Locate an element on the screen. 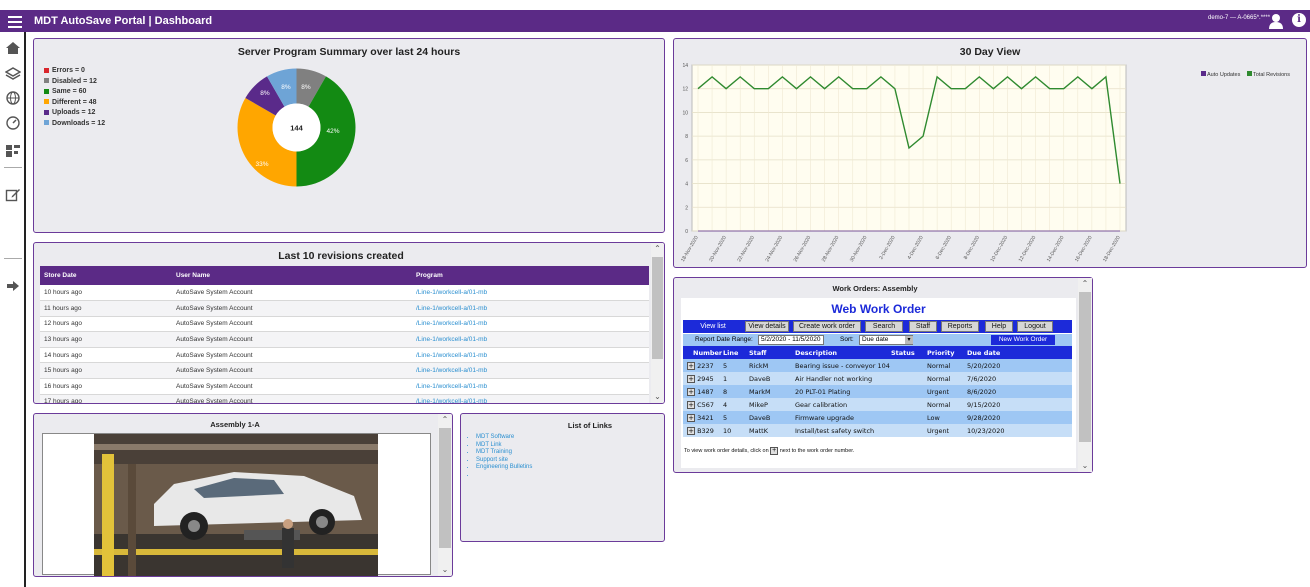  x-tick-label: 6-Dec-2020 is located at coordinates (944, 248).